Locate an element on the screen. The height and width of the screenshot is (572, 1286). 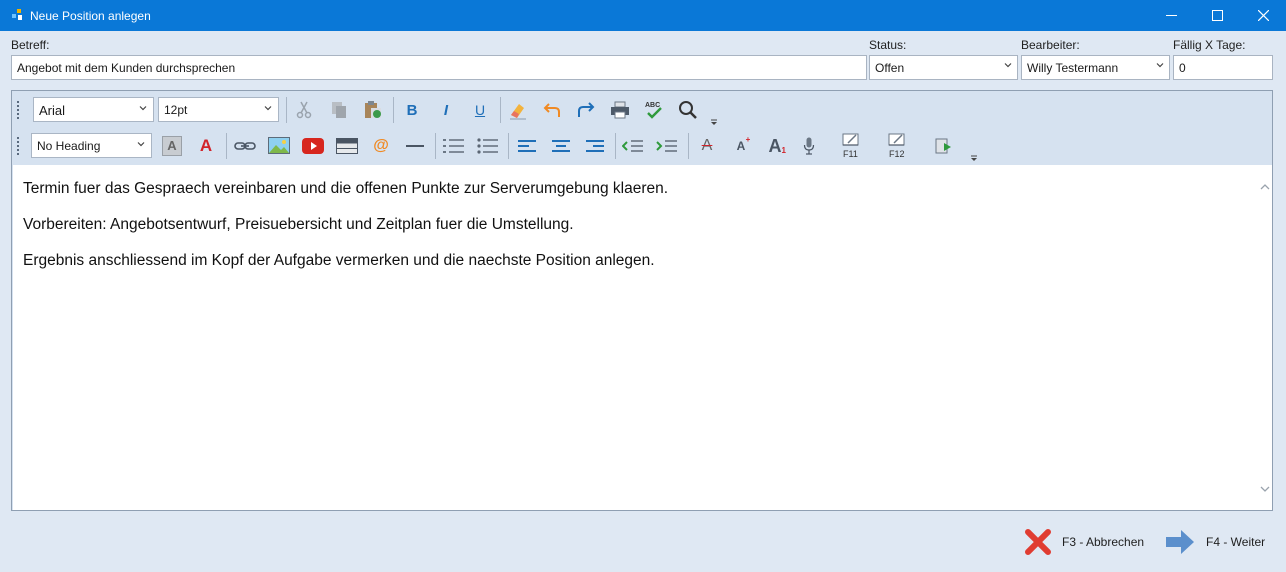
superscript-letter: A is located at coordinates (741, 146).